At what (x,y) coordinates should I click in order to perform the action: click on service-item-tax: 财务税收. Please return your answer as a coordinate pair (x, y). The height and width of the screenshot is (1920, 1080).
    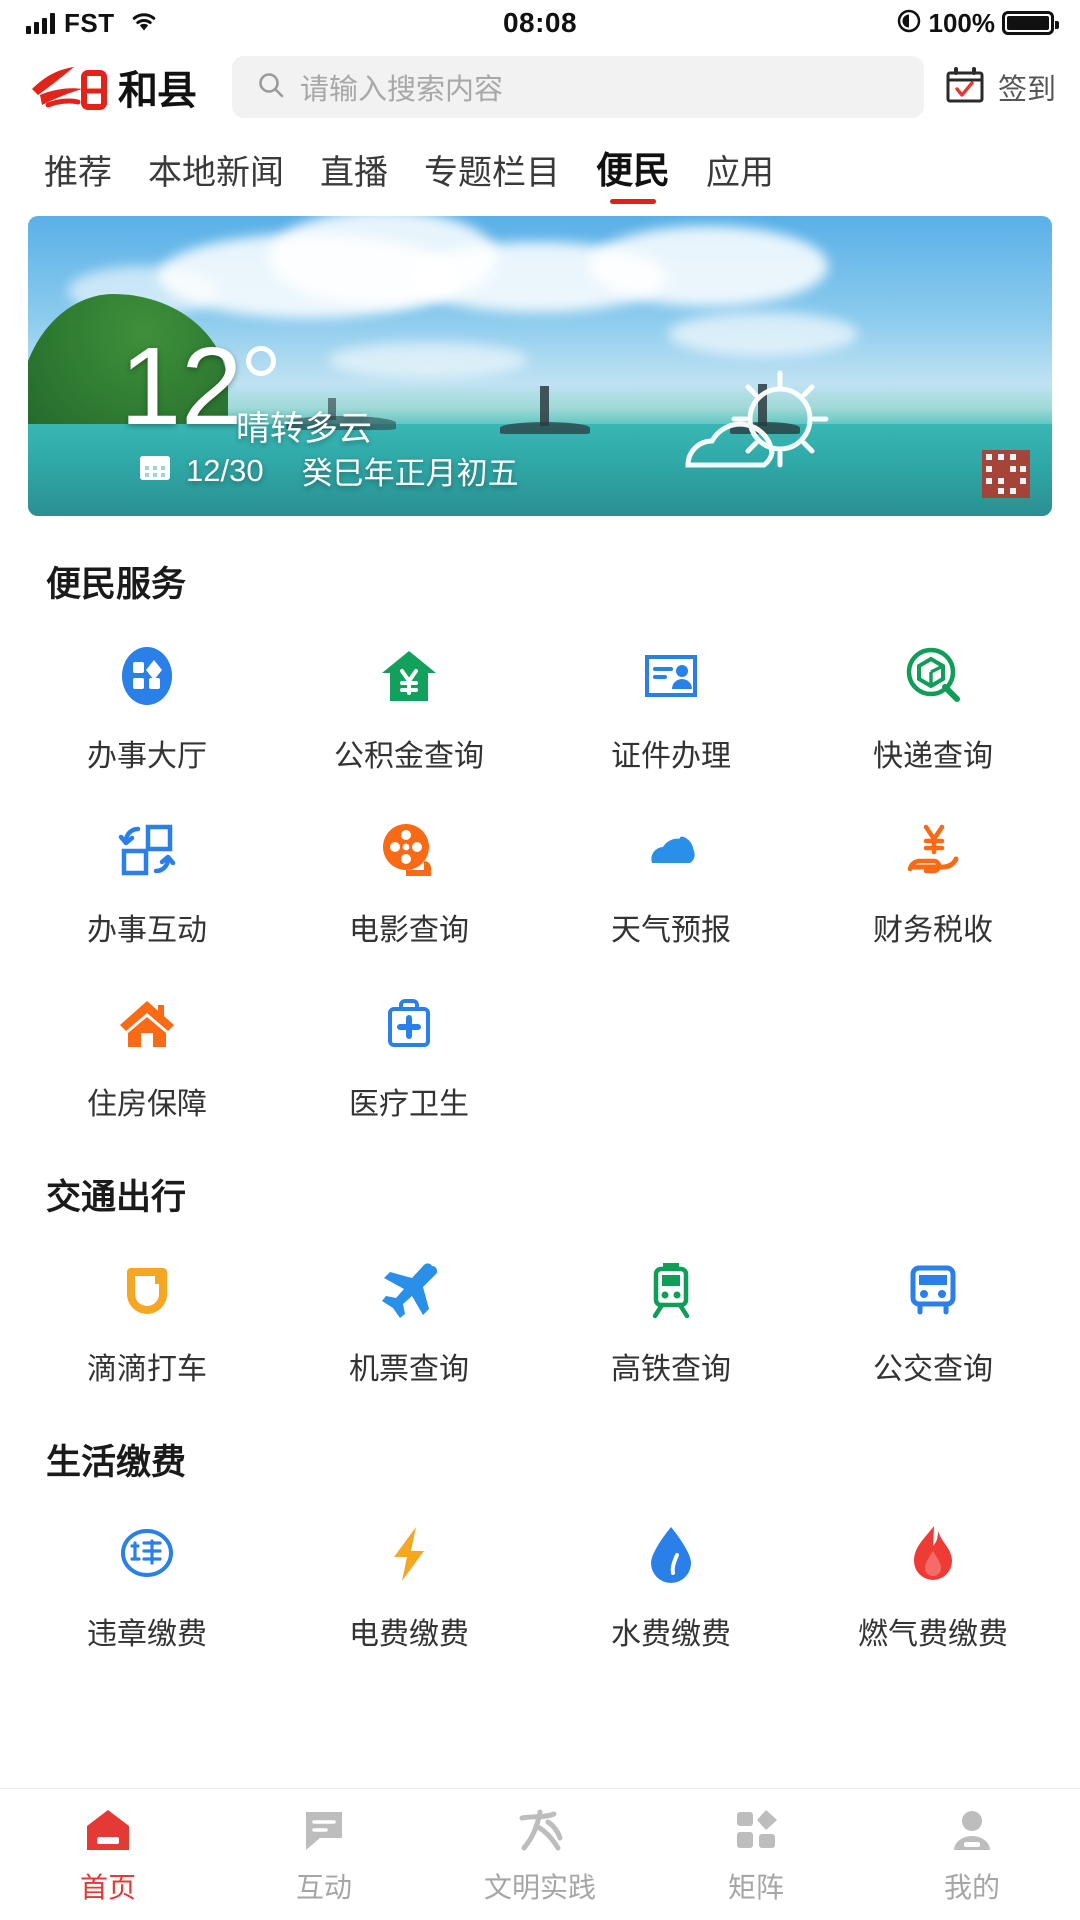
    Looking at the image, I should click on (933, 868).